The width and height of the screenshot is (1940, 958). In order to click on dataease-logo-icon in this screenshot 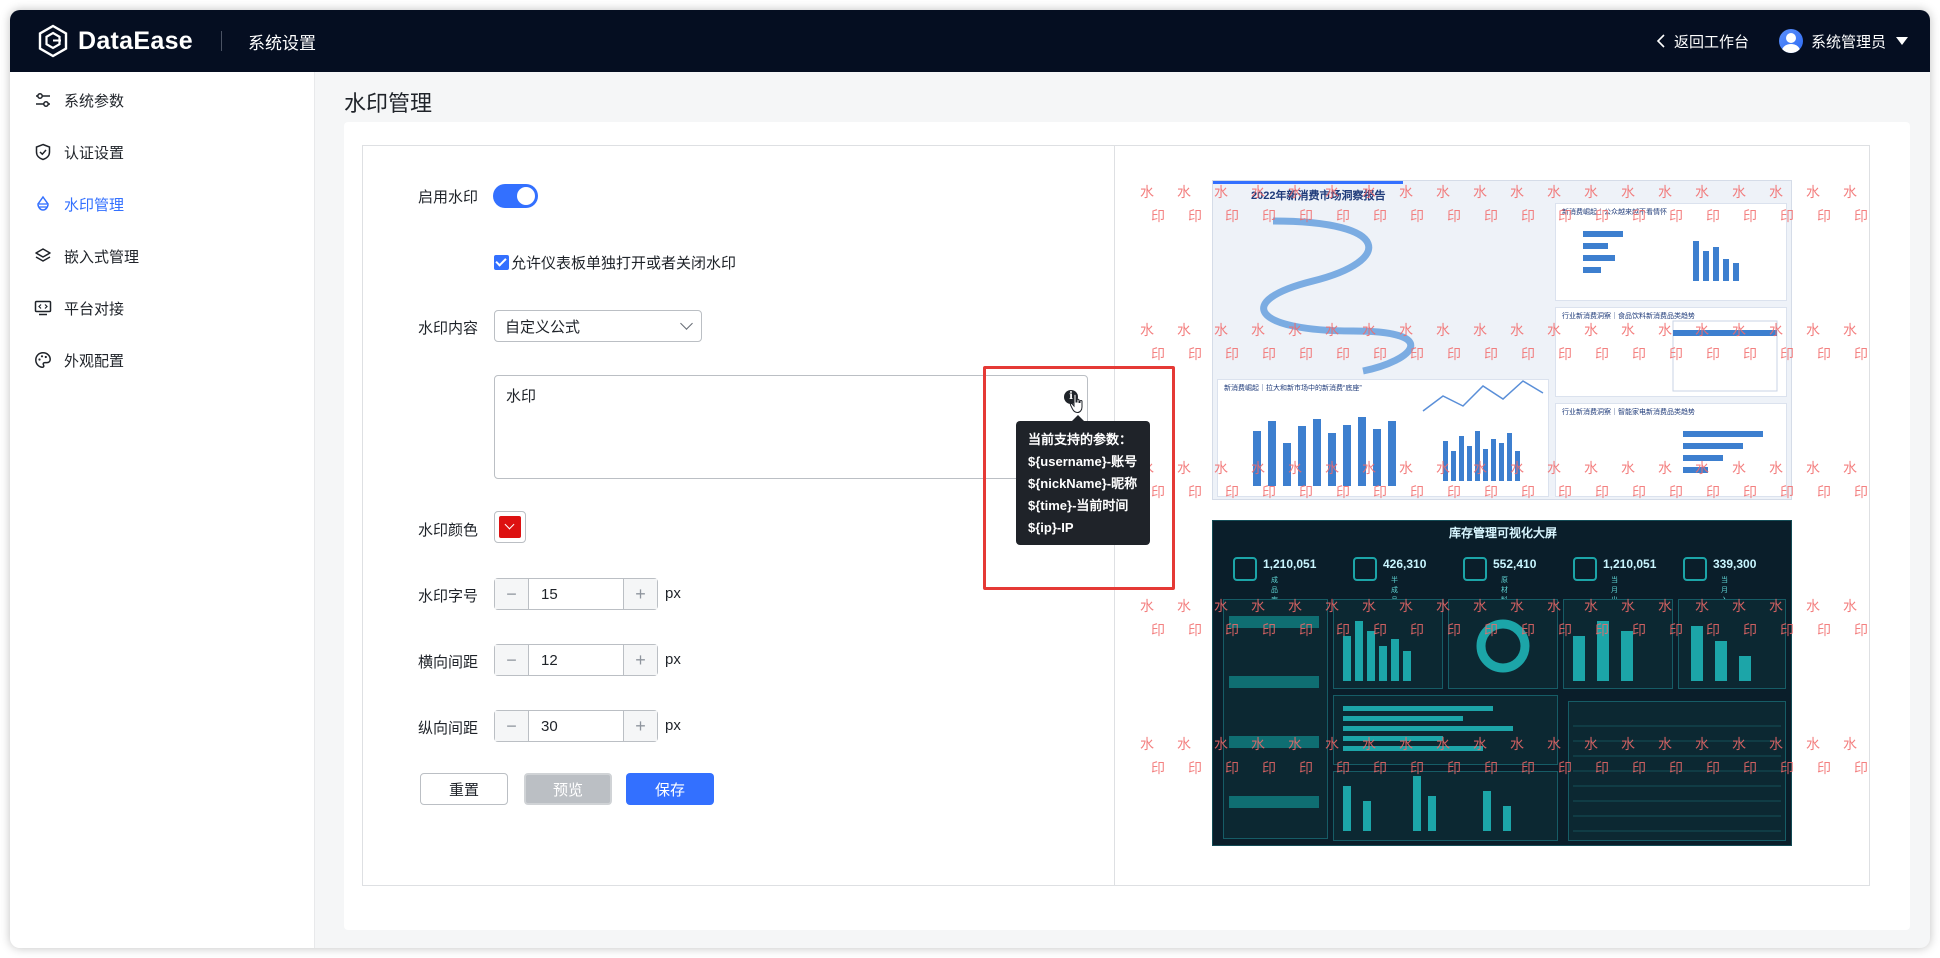, I will do `click(53, 41)`.